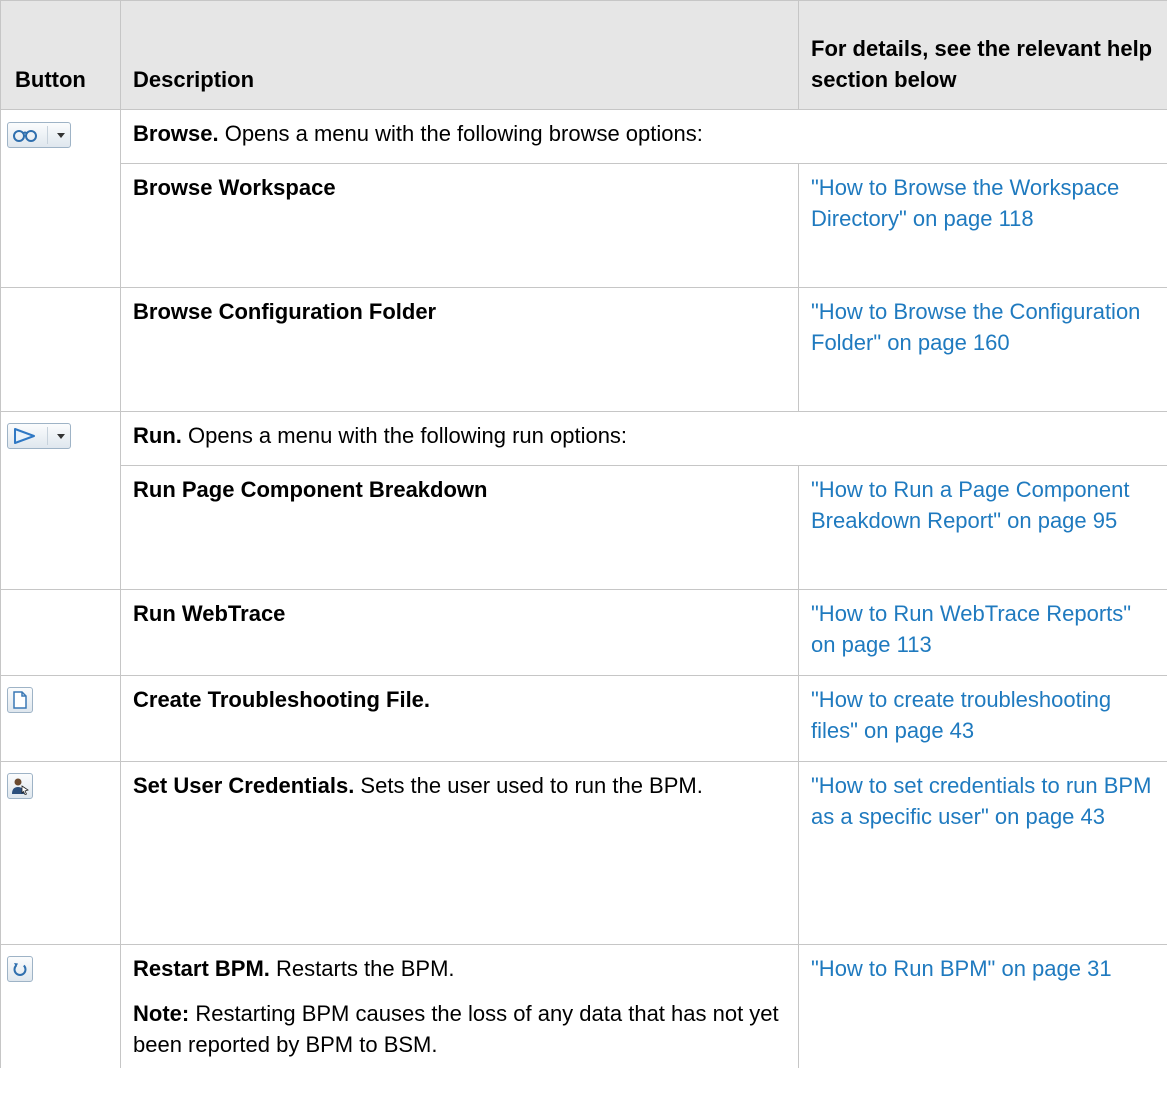 This screenshot has width=1167, height=1099. Describe the element at coordinates (60, 853) in the screenshot. I see `credentials-button-cell` at that location.